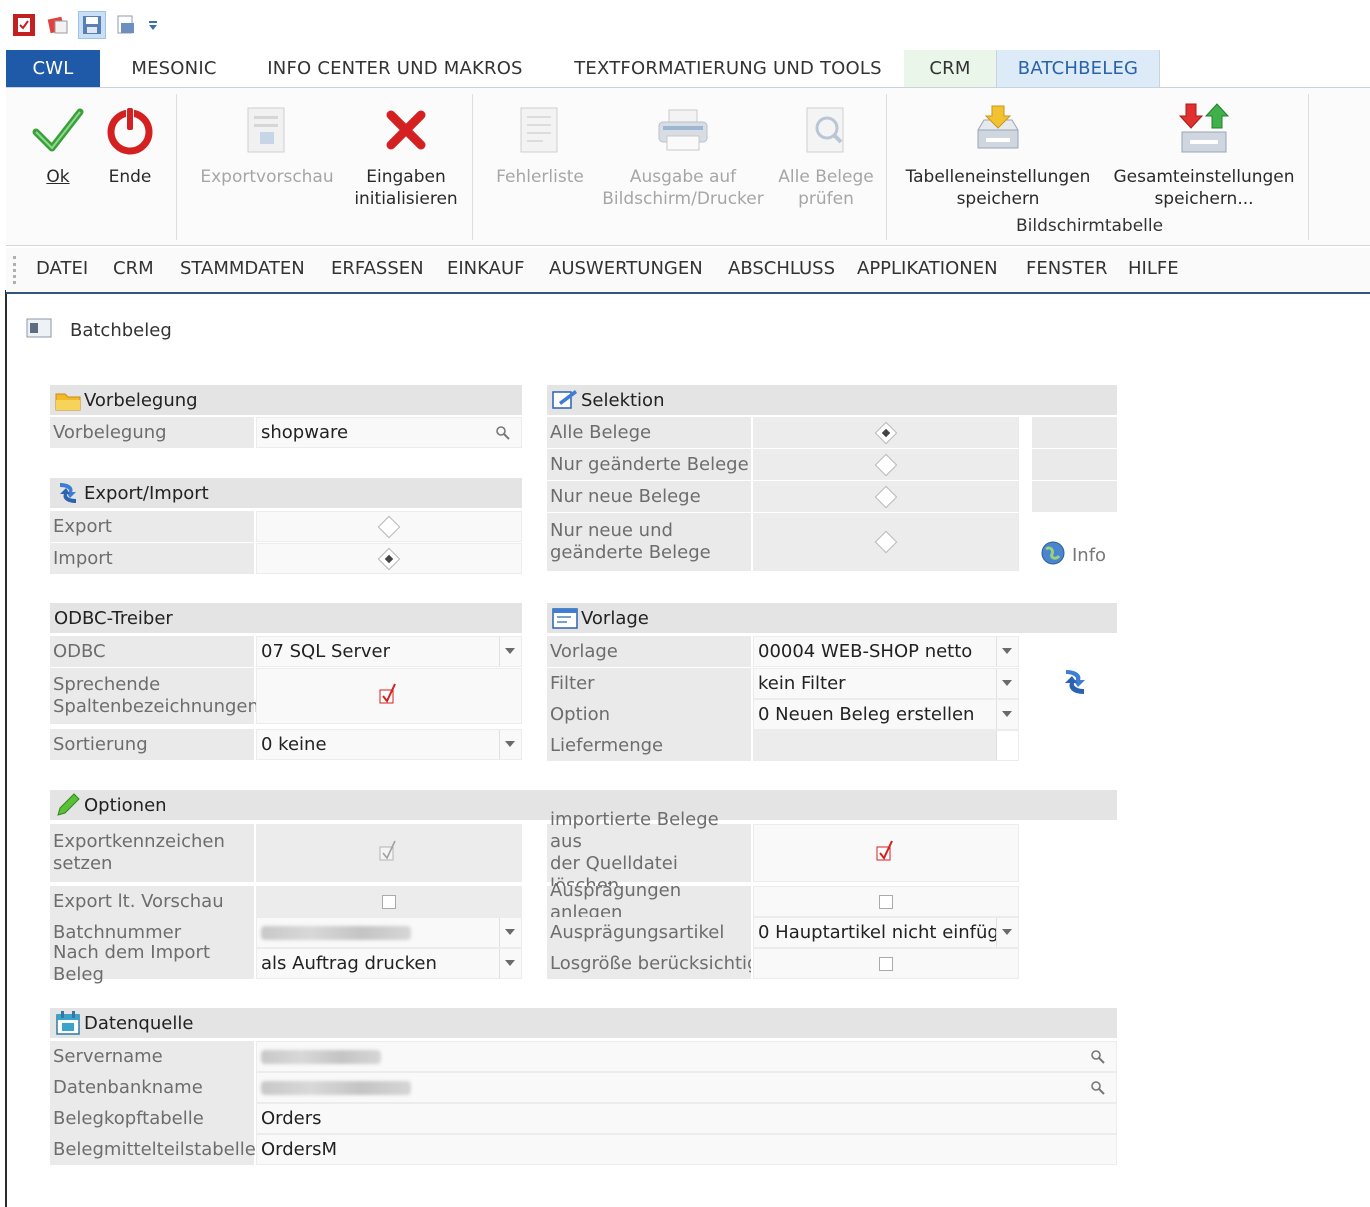 The width and height of the screenshot is (1370, 1207). What do you see at coordinates (267, 141) in the screenshot?
I see `exportvorschau-button: Exportvorschau` at bounding box center [267, 141].